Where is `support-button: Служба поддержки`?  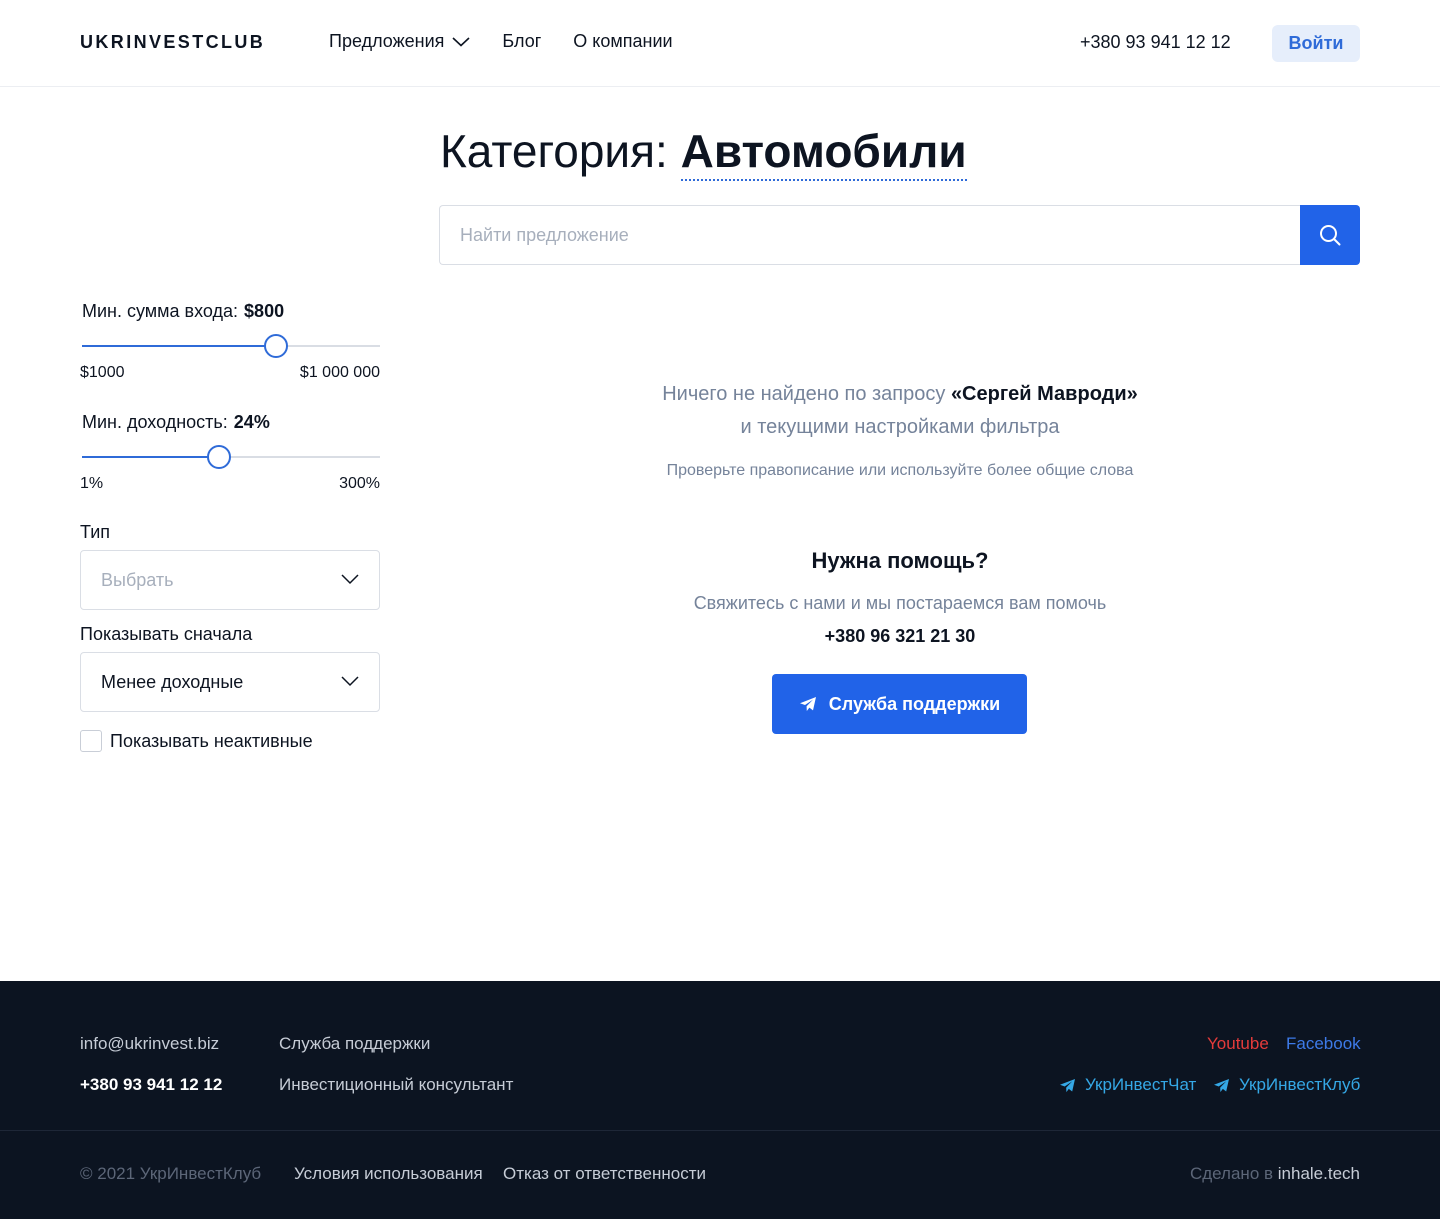 support-button: Служба поддержки is located at coordinates (899, 704).